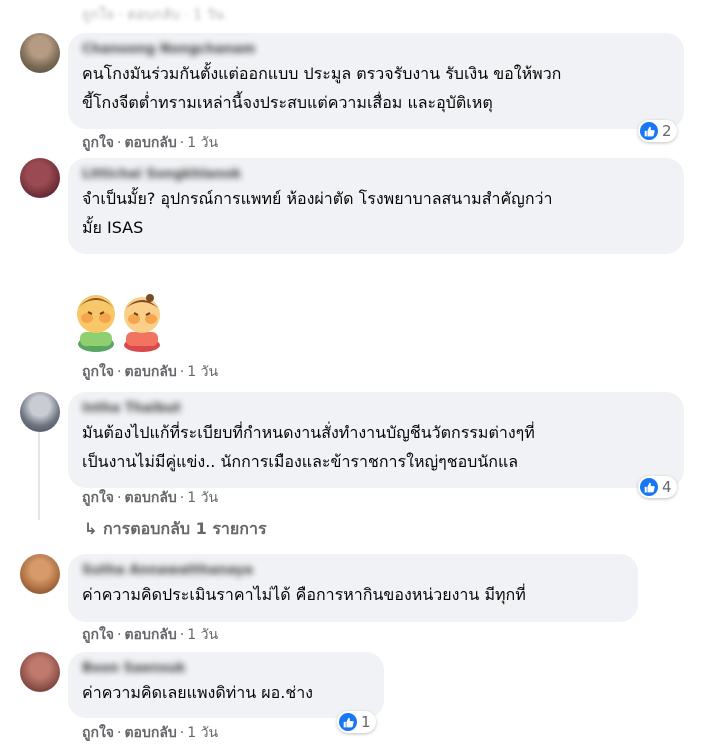 The image size is (726, 744). What do you see at coordinates (226, 669) in the screenshot?
I see `comment-author: Boon Saensuk` at bounding box center [226, 669].